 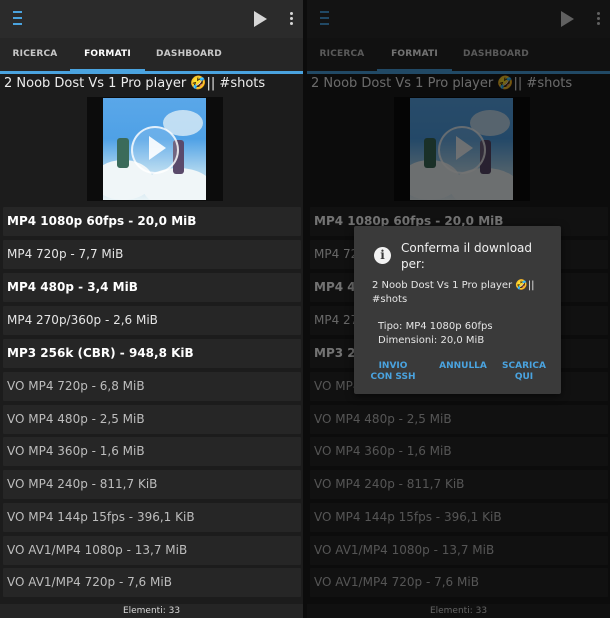 I want to click on format-row: VO AV1/MP4 720p - 7,6 MiB, so click(x=152, y=582).